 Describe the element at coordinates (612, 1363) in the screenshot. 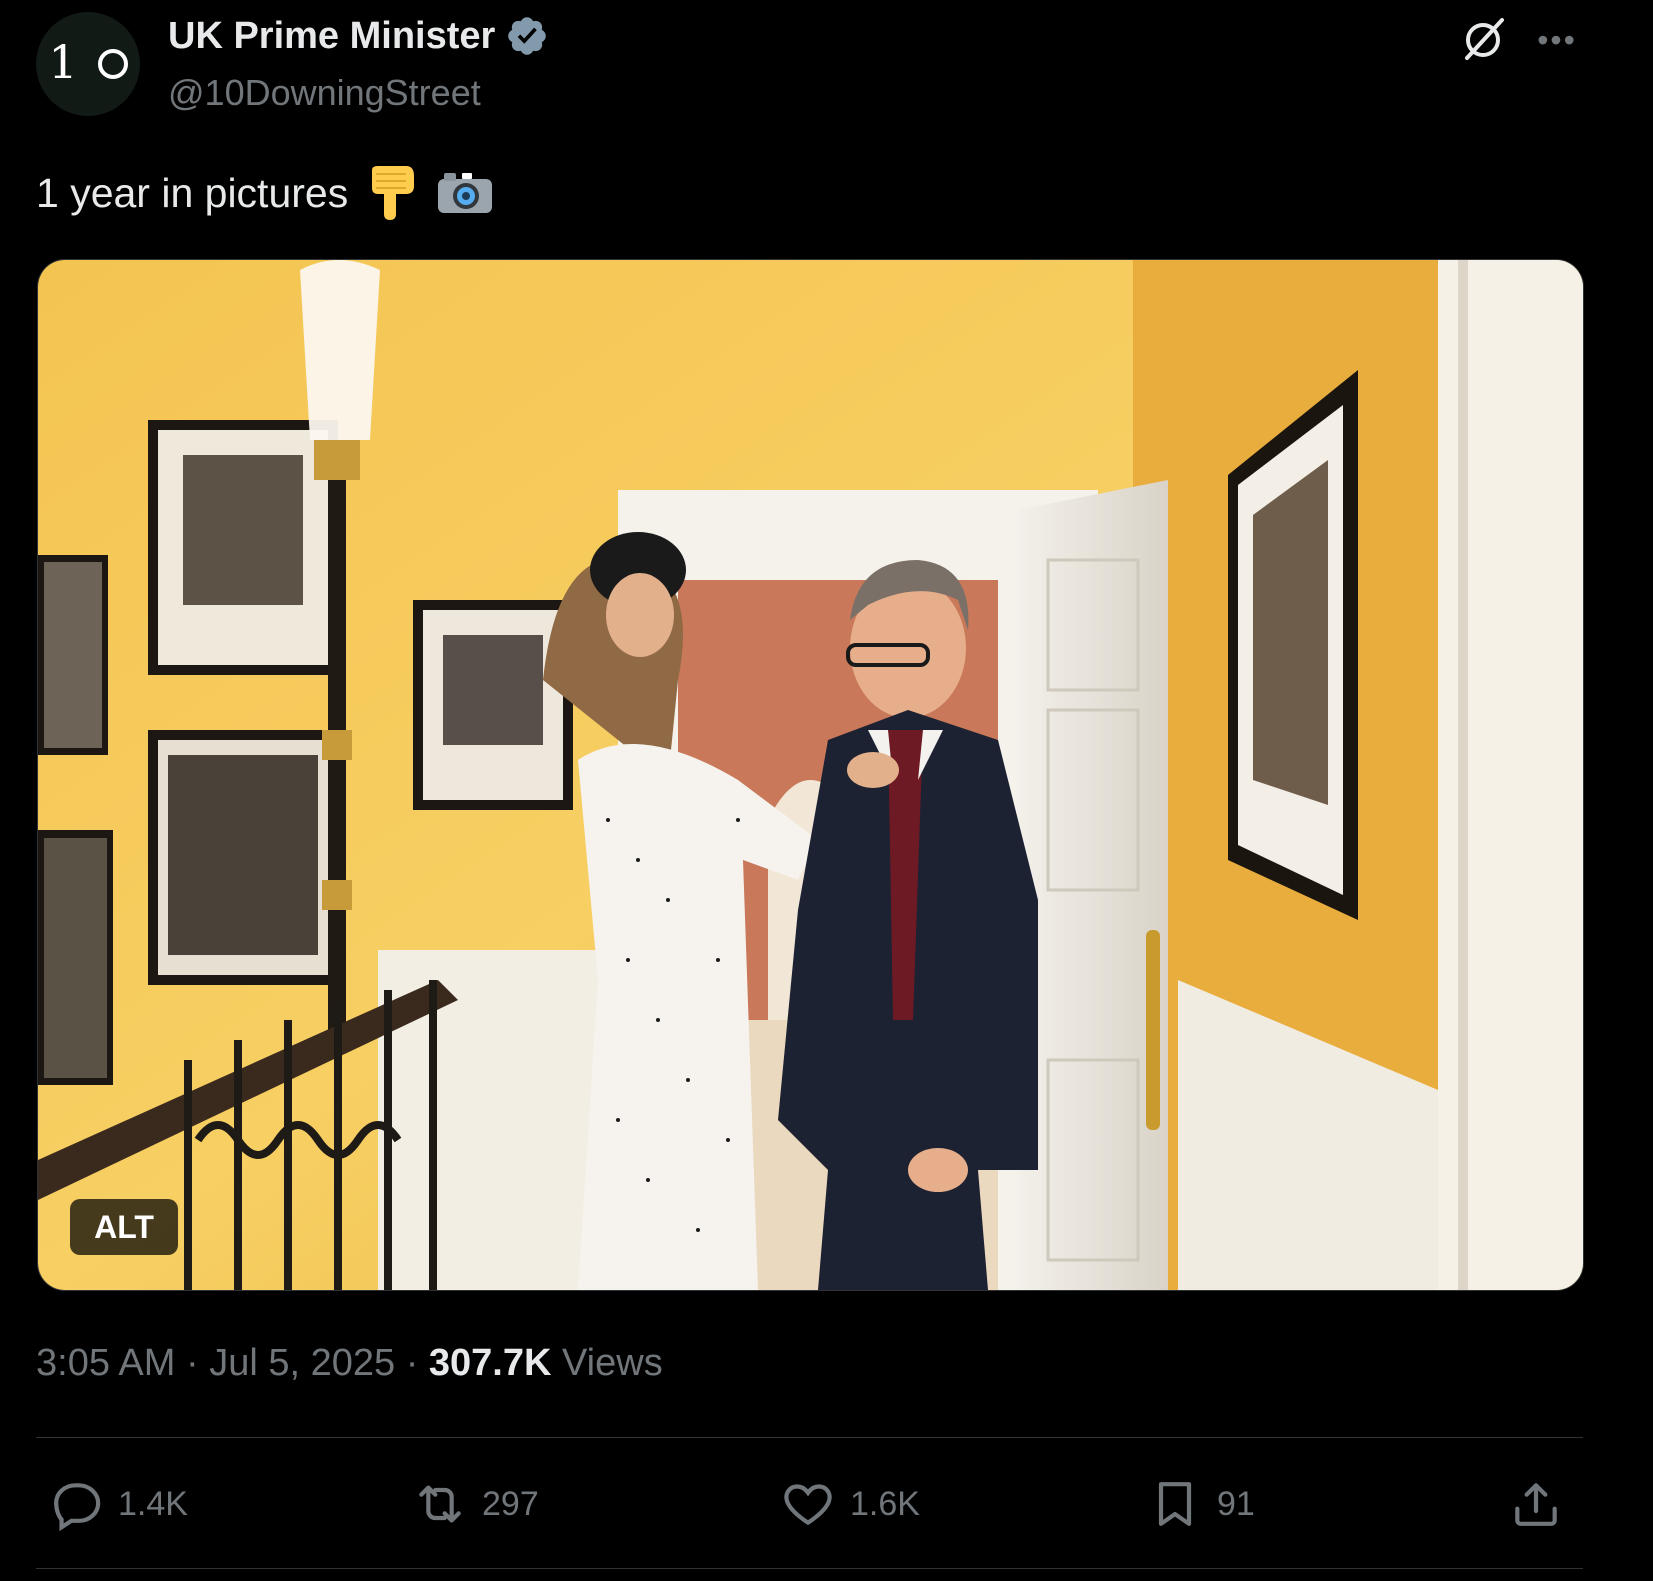

I see `views-label: Views` at that location.